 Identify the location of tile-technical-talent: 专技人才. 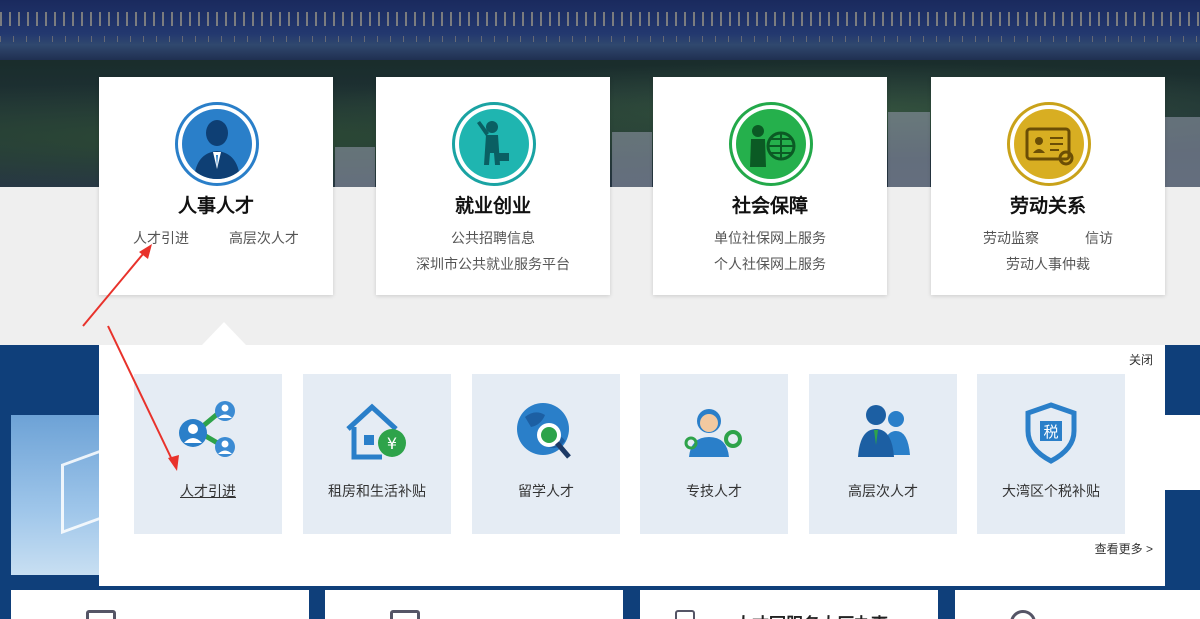
(714, 454).